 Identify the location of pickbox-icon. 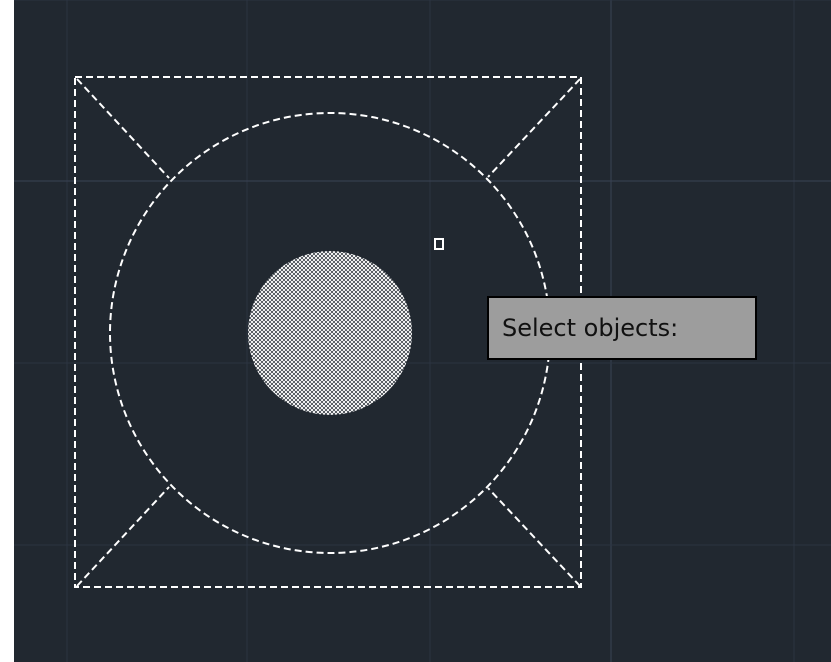
(439, 244).